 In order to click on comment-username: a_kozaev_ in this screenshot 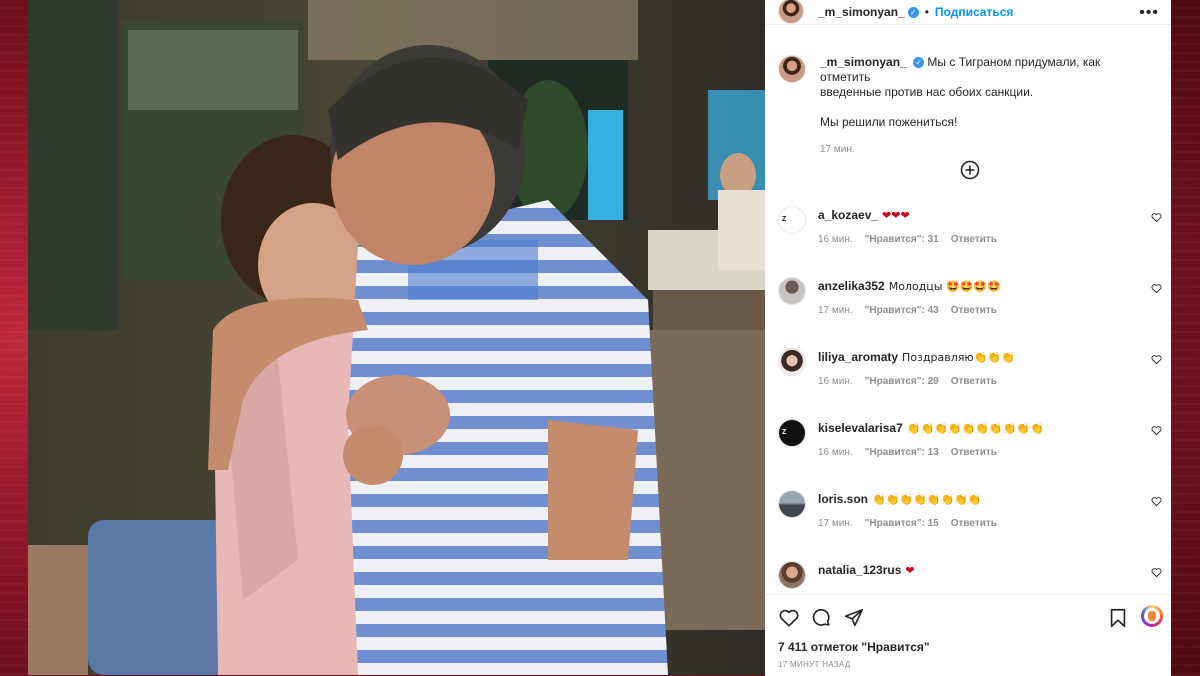, I will do `click(848, 215)`.